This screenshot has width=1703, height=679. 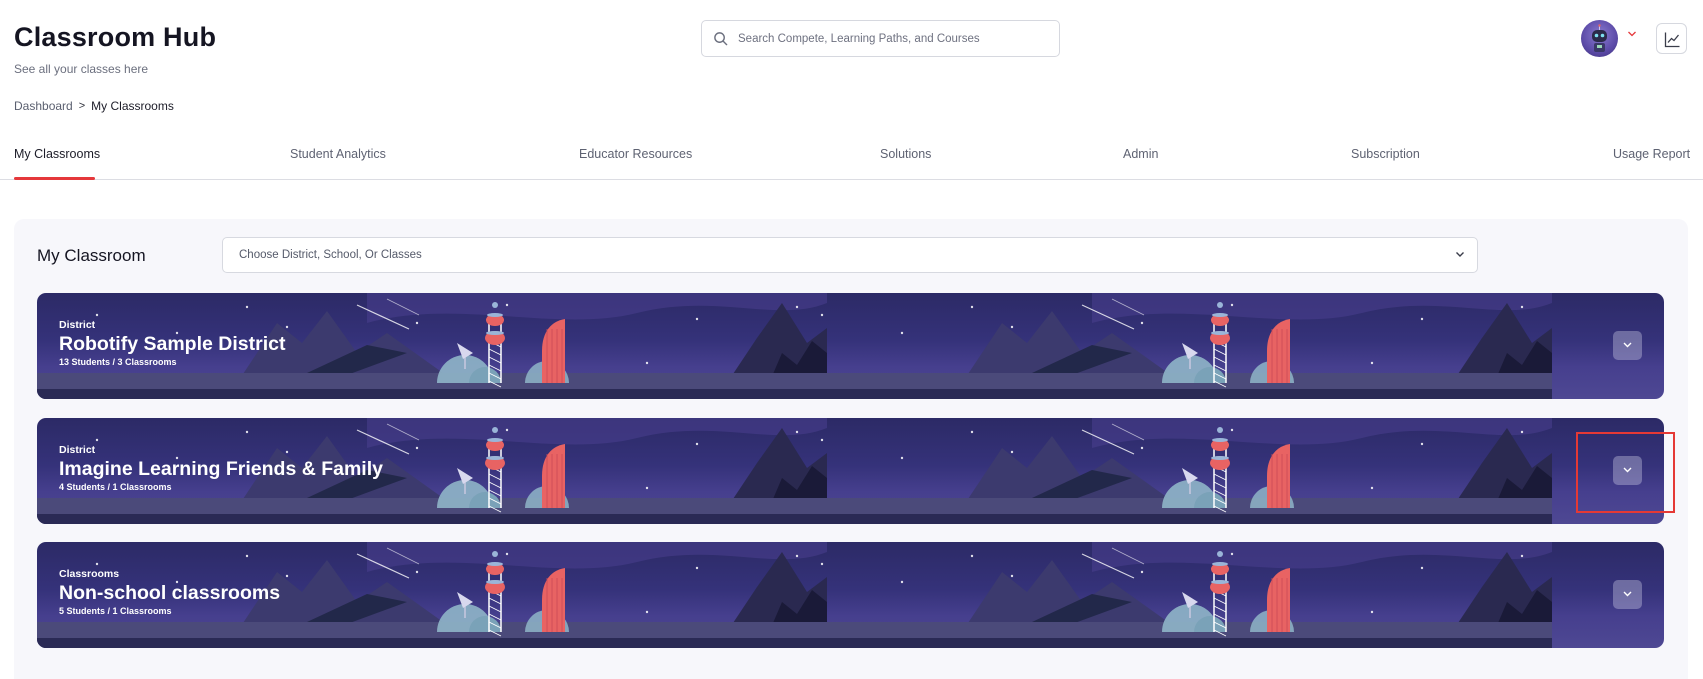 What do you see at coordinates (118, 362) in the screenshot?
I see `group-counts: 13 Students / 3 Classrooms` at bounding box center [118, 362].